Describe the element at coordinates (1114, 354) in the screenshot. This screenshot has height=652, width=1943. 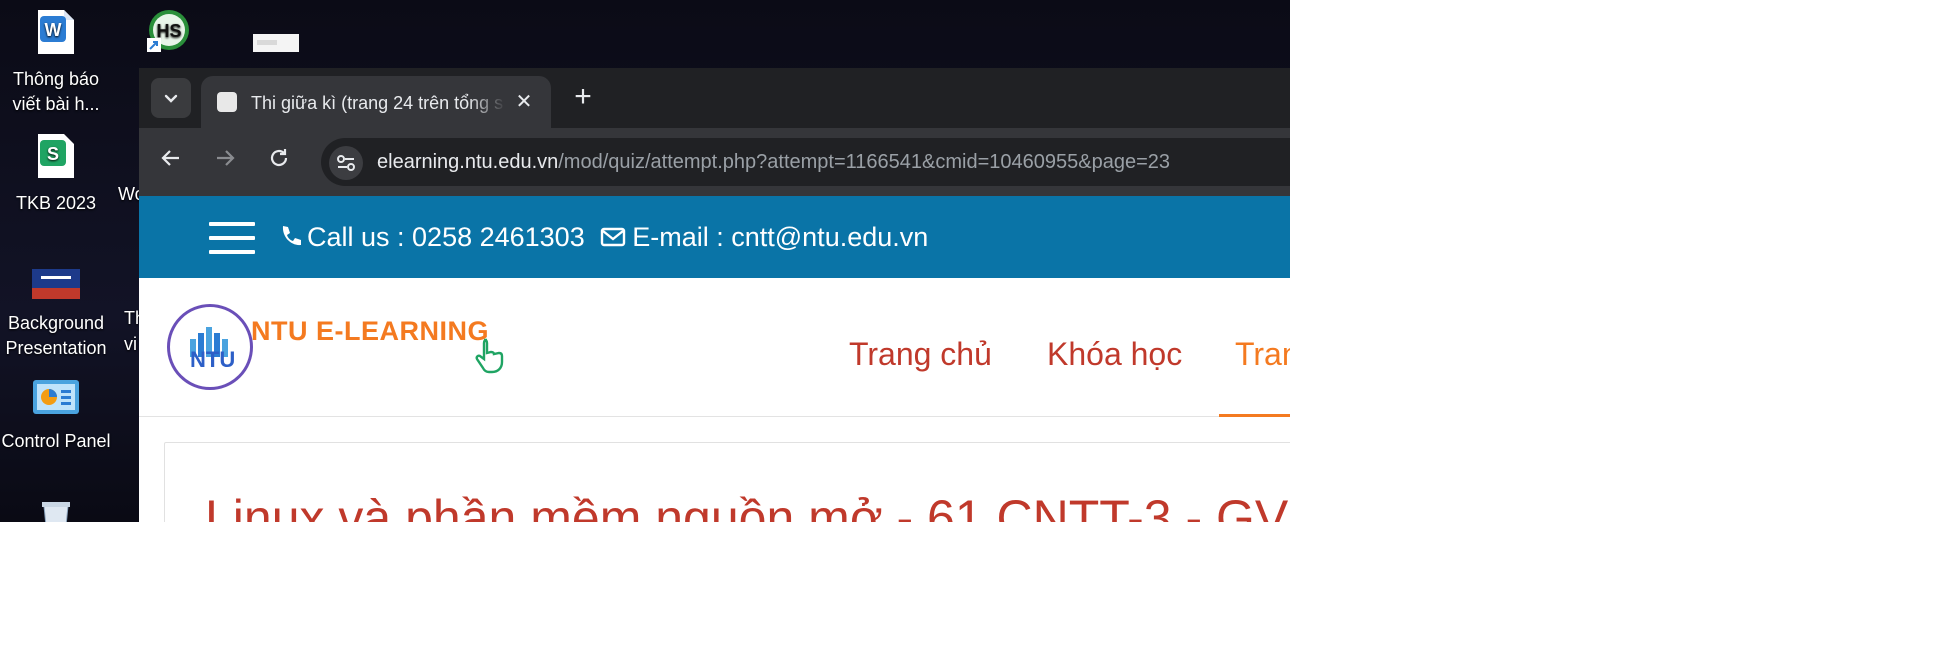
I see `nav-courses: Khóa học` at that location.